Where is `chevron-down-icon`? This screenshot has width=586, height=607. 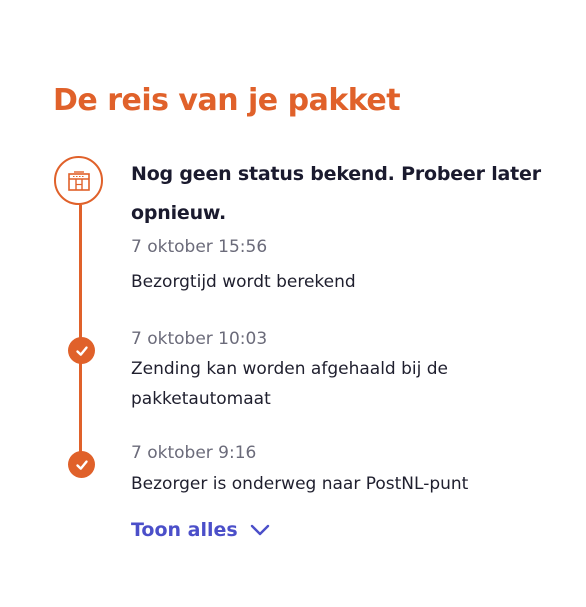 chevron-down-icon is located at coordinates (260, 530).